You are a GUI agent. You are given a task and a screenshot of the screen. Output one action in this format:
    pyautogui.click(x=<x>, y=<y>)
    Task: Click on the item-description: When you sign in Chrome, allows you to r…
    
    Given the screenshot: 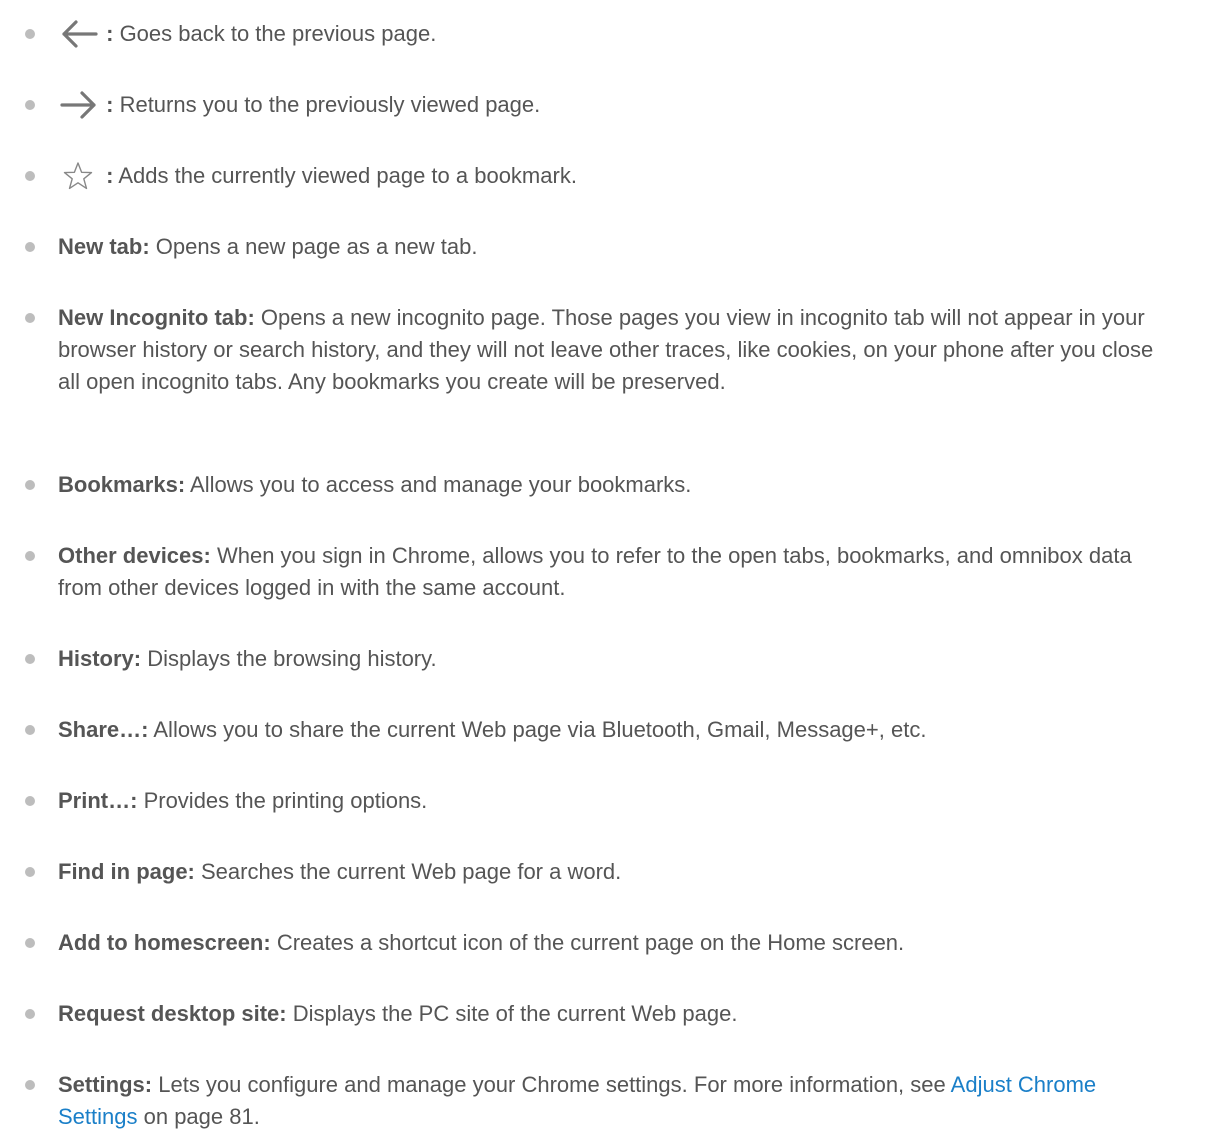 What is the action you would take?
    pyautogui.click(x=595, y=571)
    